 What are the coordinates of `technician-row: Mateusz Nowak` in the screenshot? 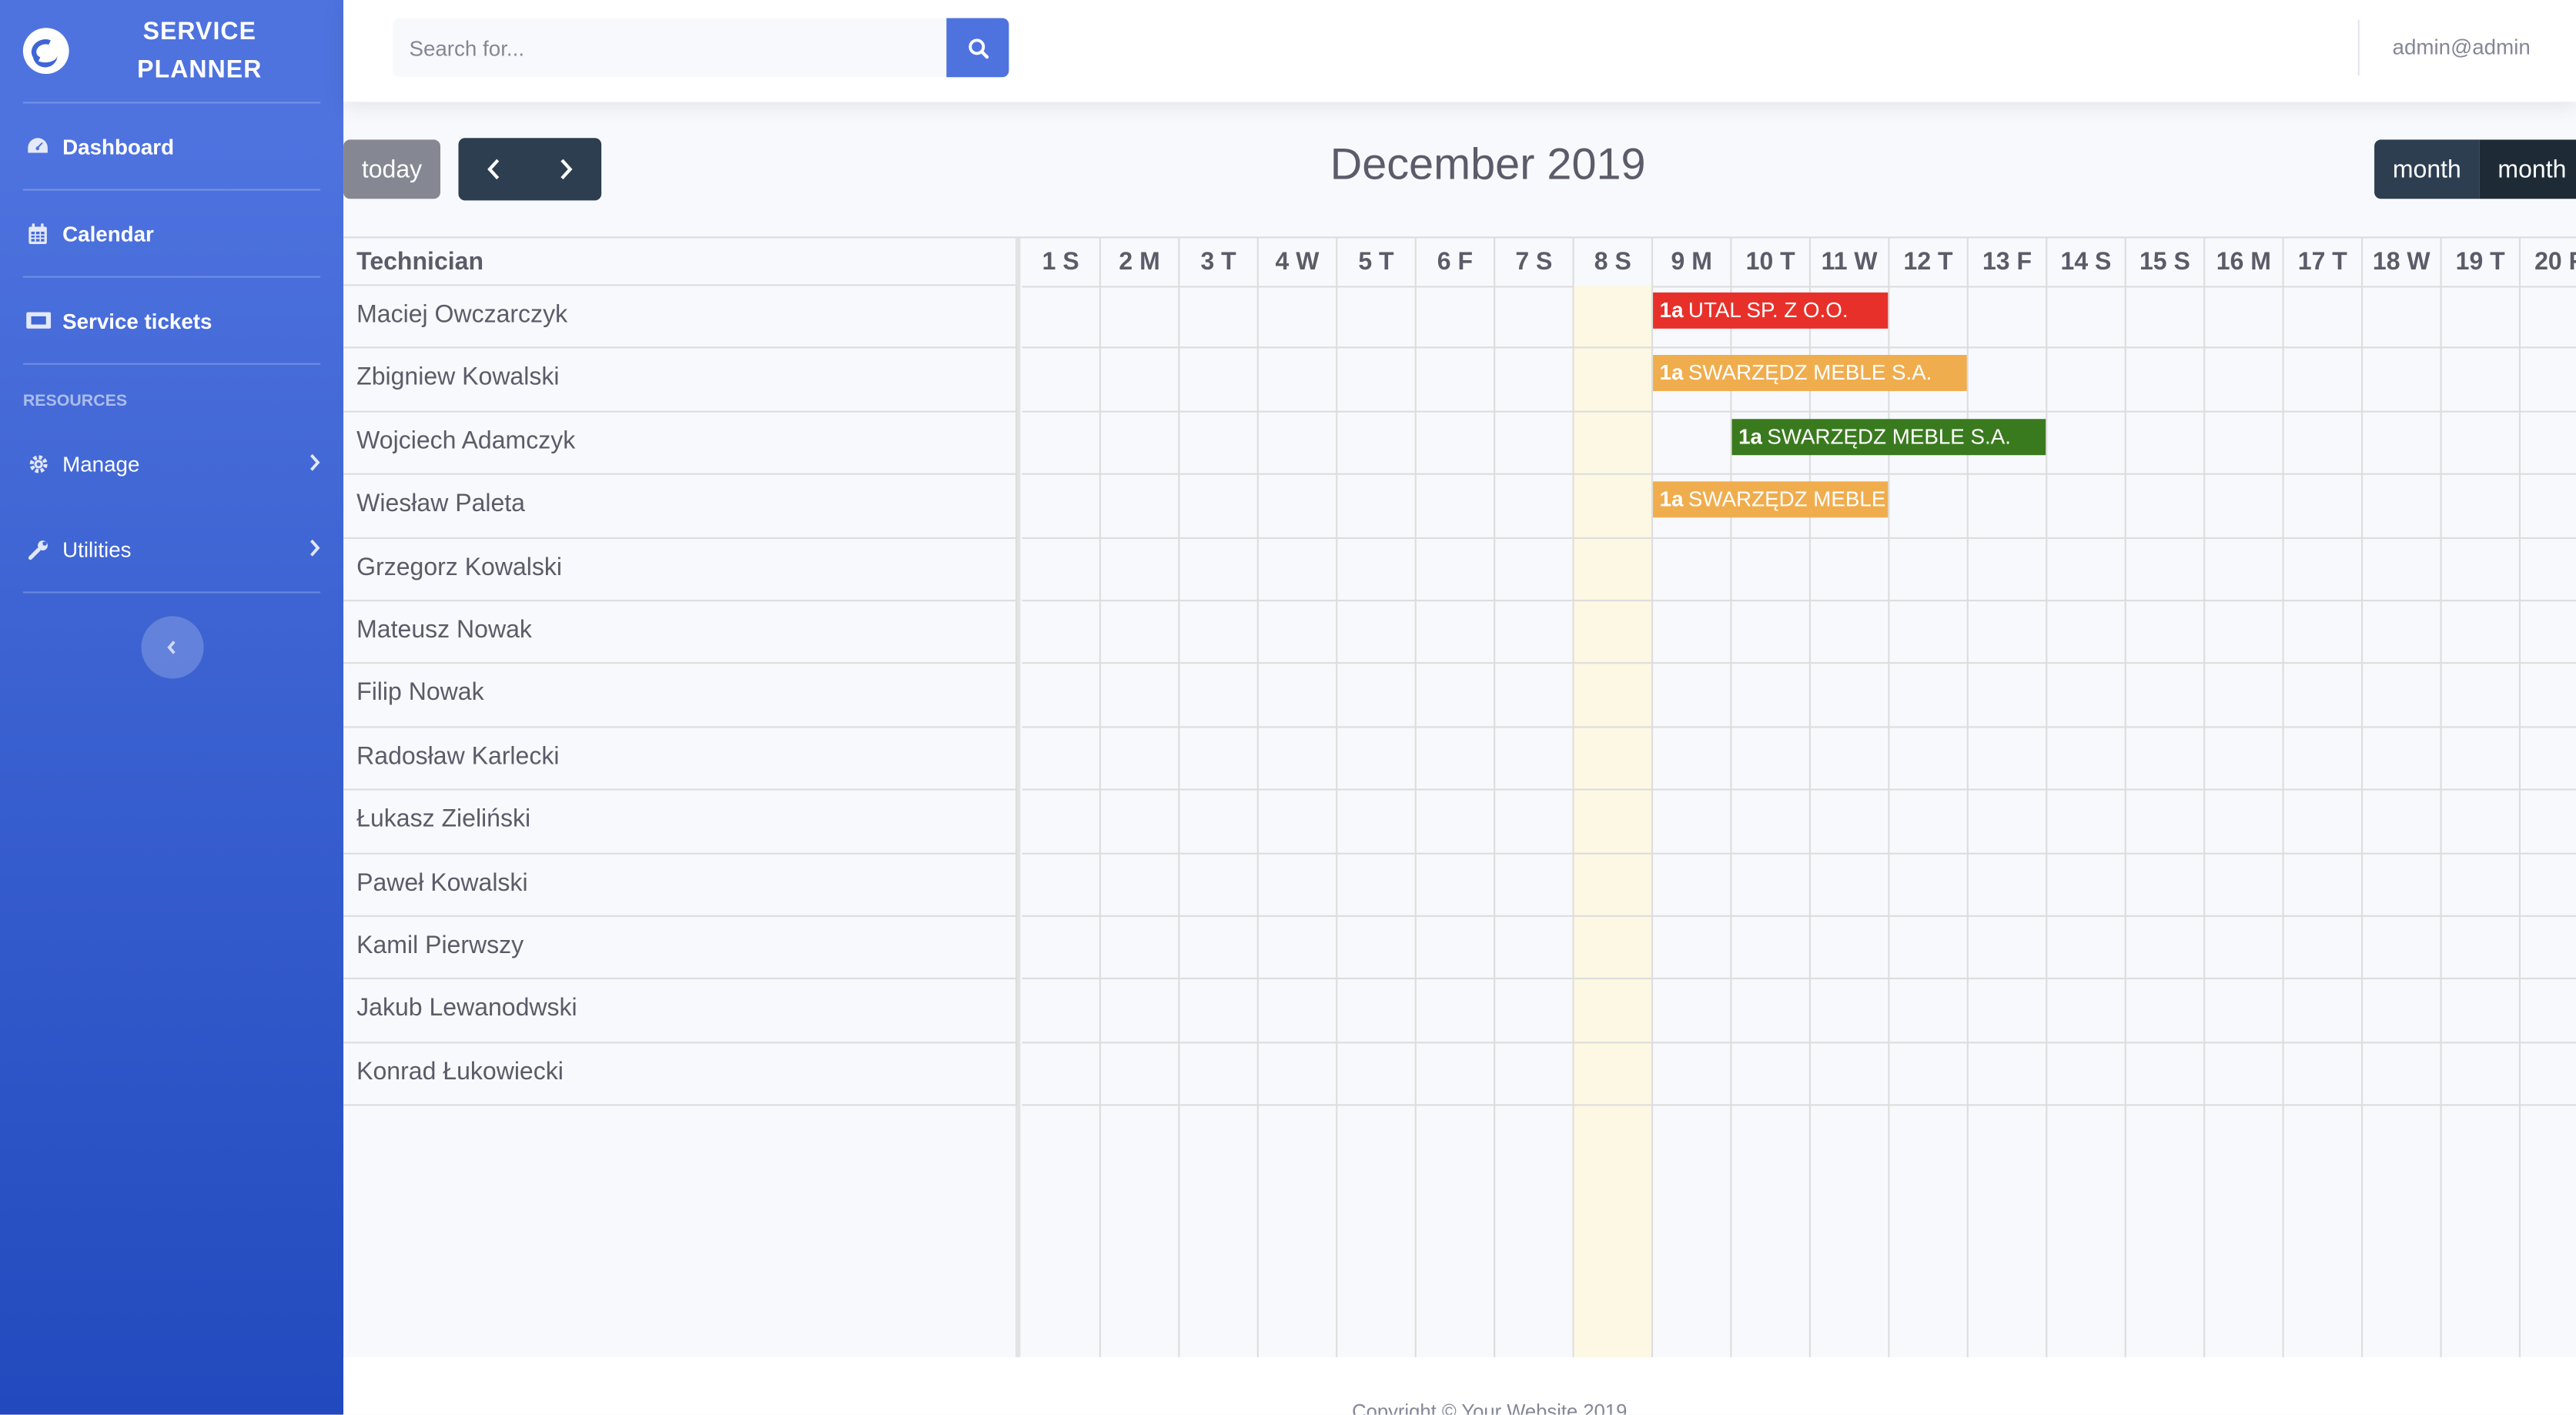 It's located at (681, 632).